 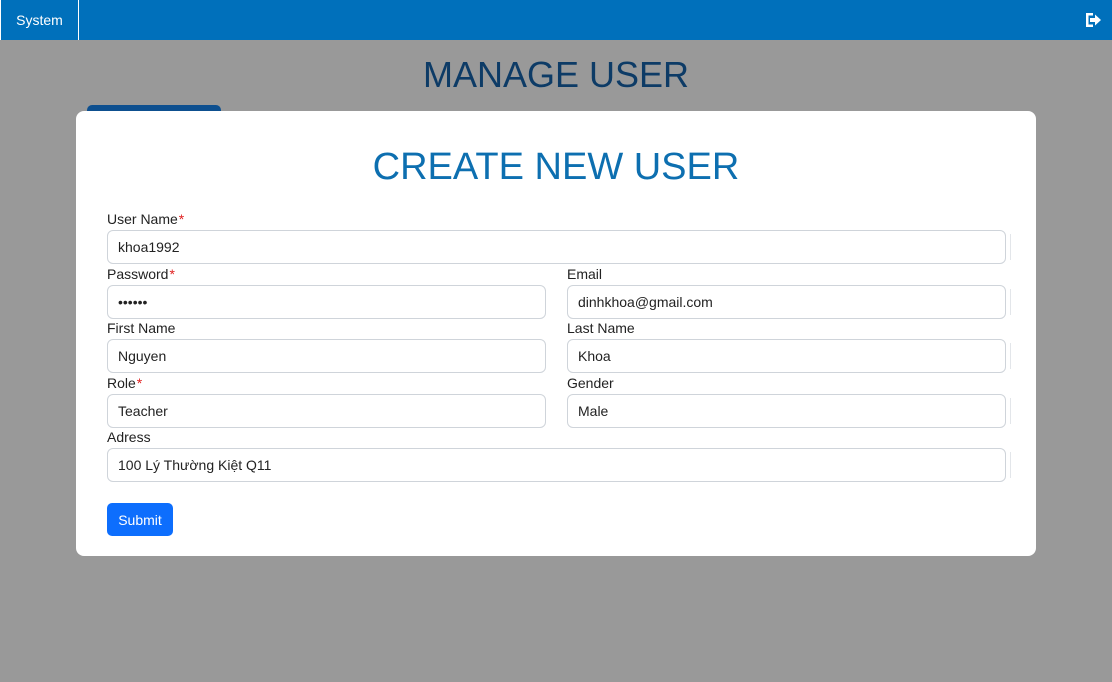 I want to click on address-label-text: Adress, so click(x=129, y=437).